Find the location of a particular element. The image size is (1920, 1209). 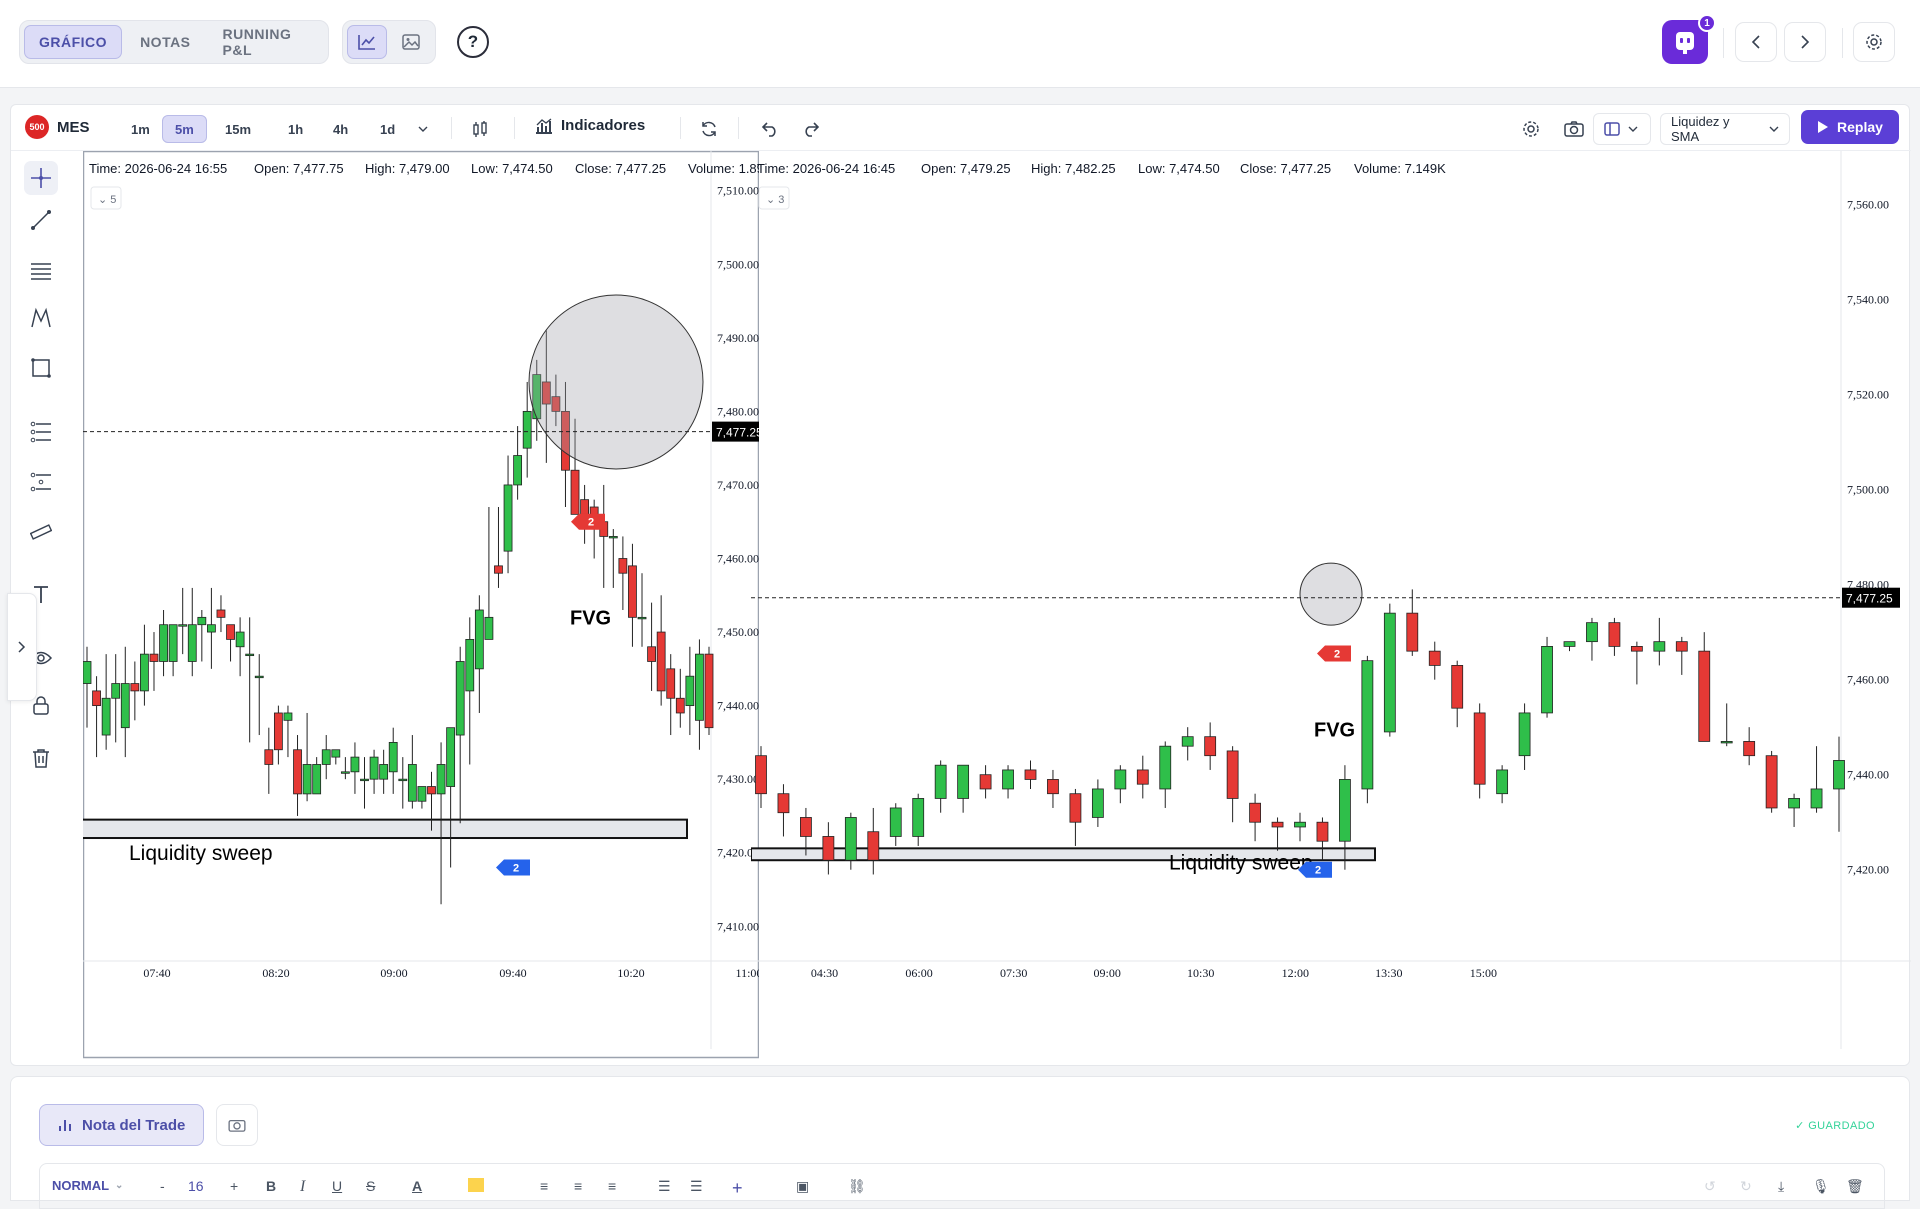

note-screenshot-button is located at coordinates (237, 1125).